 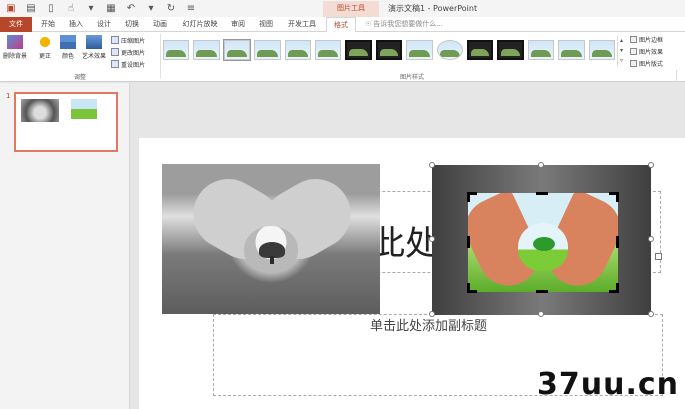 What do you see at coordinates (621, 61) in the screenshot?
I see `gallery-more-icon: ▿` at bounding box center [621, 61].